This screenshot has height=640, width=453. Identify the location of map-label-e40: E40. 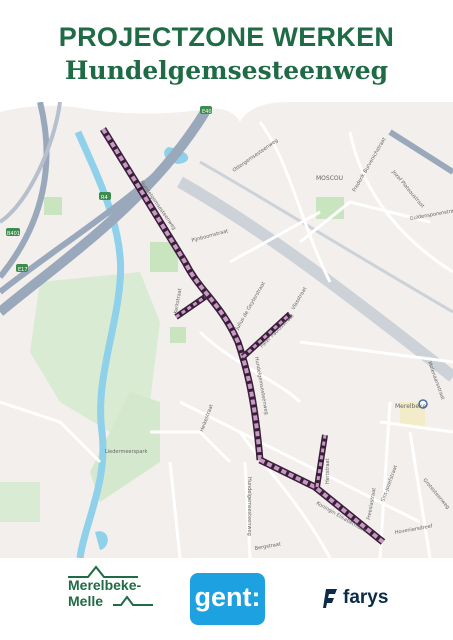
(207, 112).